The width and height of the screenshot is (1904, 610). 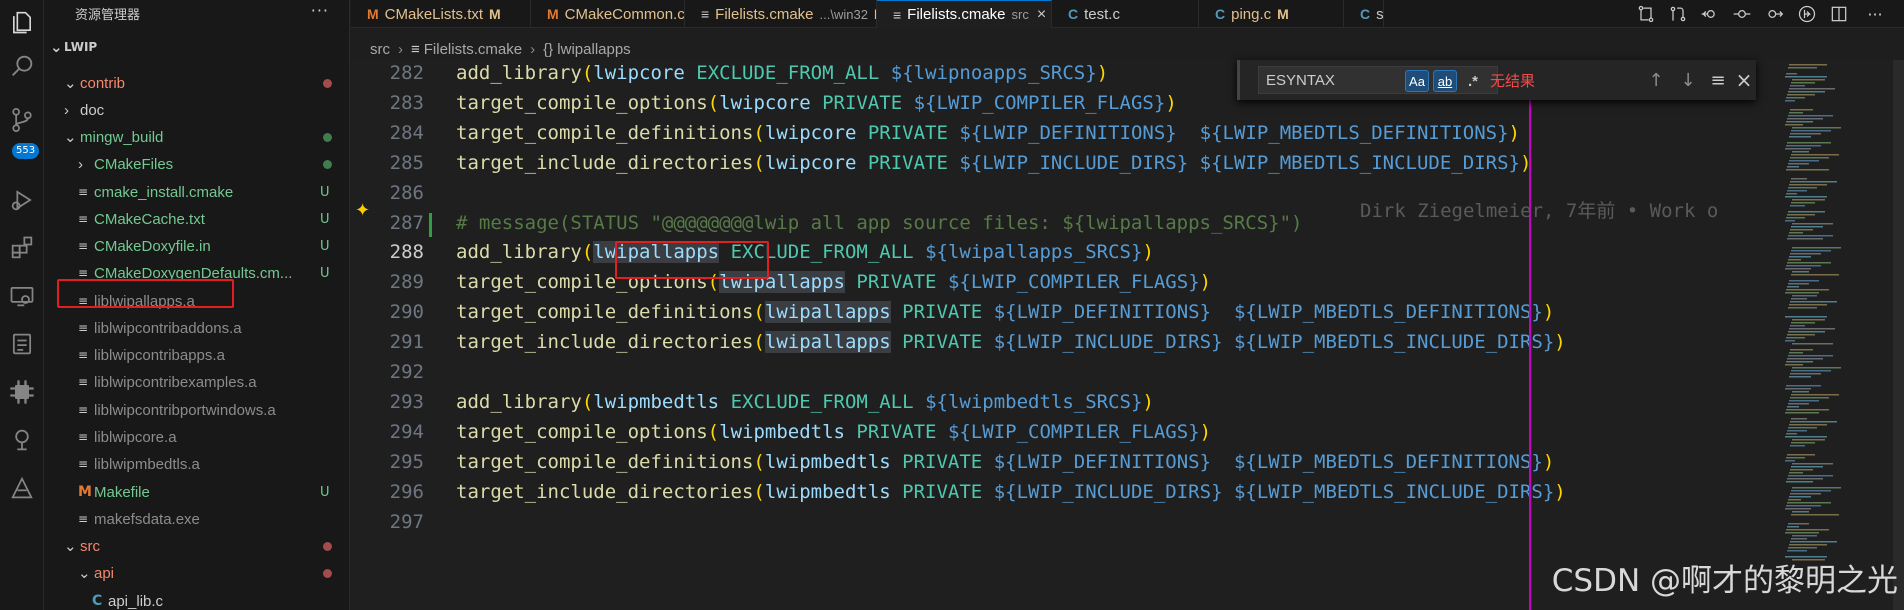 I want to click on workspace-root: ⌄ LWIP, so click(x=197, y=47).